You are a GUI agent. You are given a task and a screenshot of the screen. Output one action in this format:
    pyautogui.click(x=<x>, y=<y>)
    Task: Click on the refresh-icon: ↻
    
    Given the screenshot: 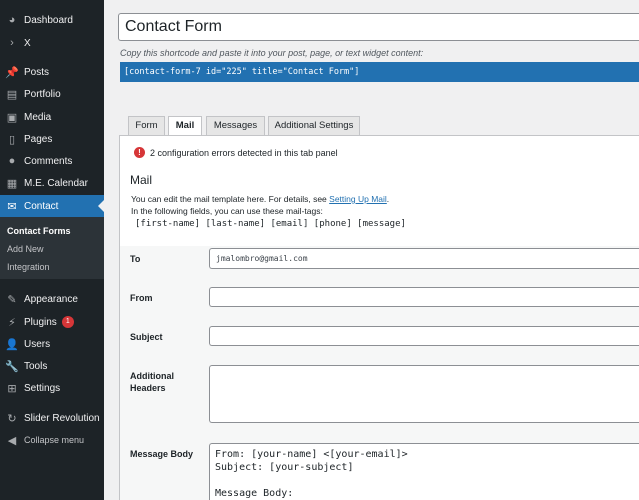 What is the action you would take?
    pyautogui.click(x=12, y=418)
    